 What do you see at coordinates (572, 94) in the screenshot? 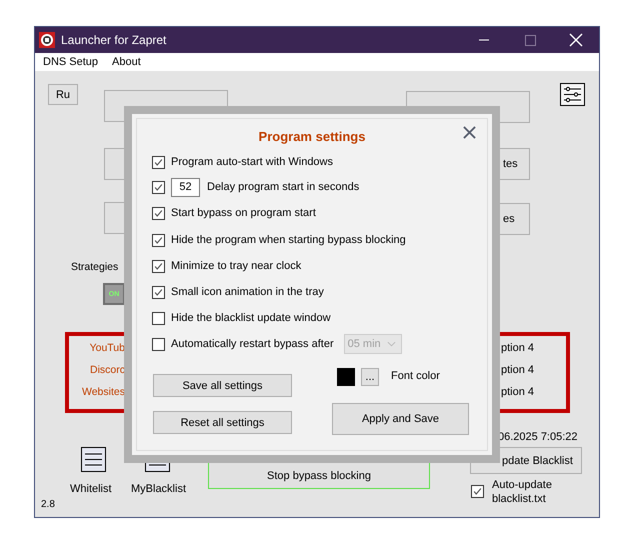
I see `settings-icon` at bounding box center [572, 94].